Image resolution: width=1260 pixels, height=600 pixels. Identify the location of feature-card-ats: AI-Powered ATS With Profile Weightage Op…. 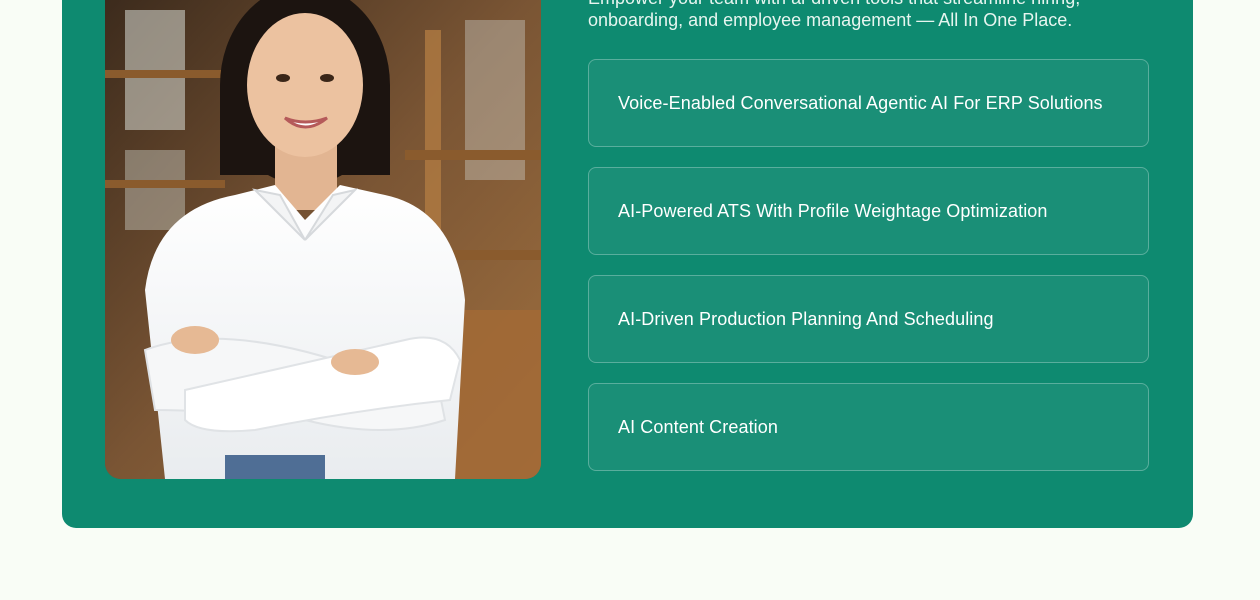
(868, 211).